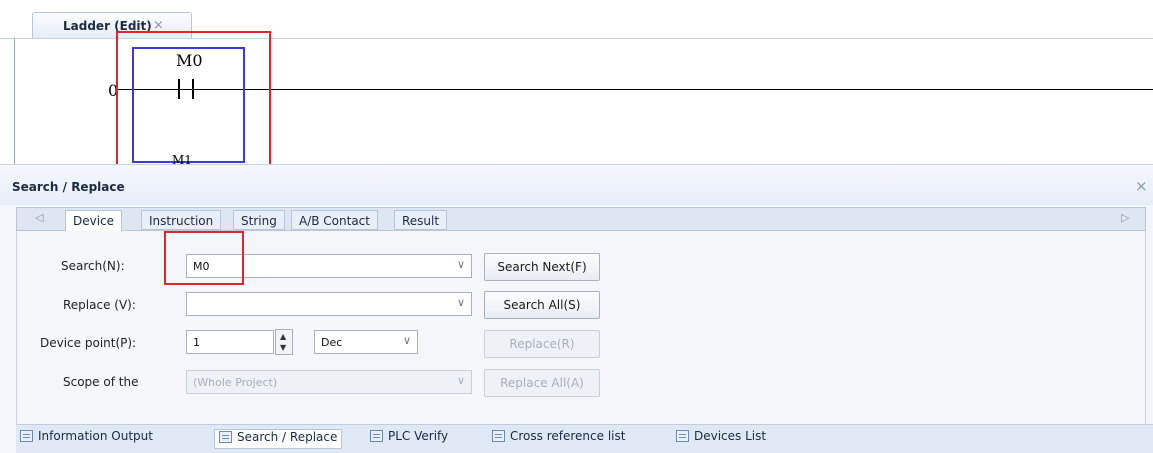 The image size is (1153, 453). What do you see at coordinates (568, 436) in the screenshot?
I see `tab-cross-reference-list-label: Cross reference list` at bounding box center [568, 436].